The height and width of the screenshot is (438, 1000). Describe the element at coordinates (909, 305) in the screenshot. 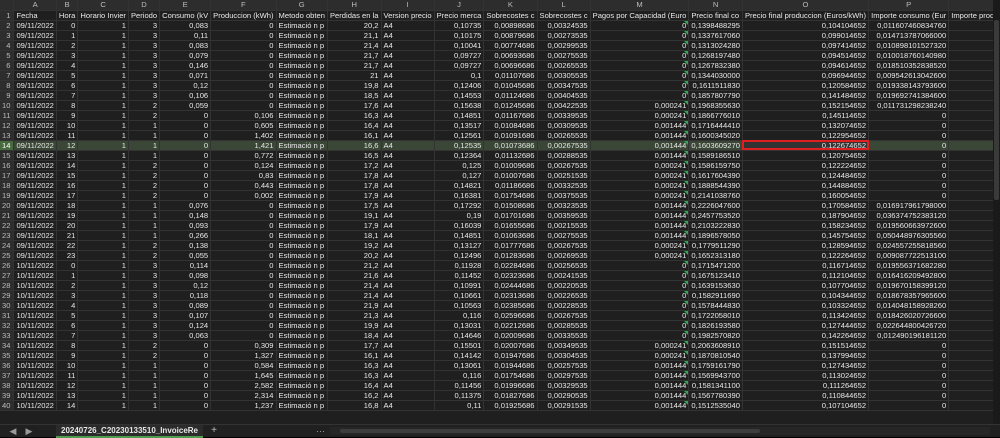

I see `cell-P30: 0,014048158928260` at that location.